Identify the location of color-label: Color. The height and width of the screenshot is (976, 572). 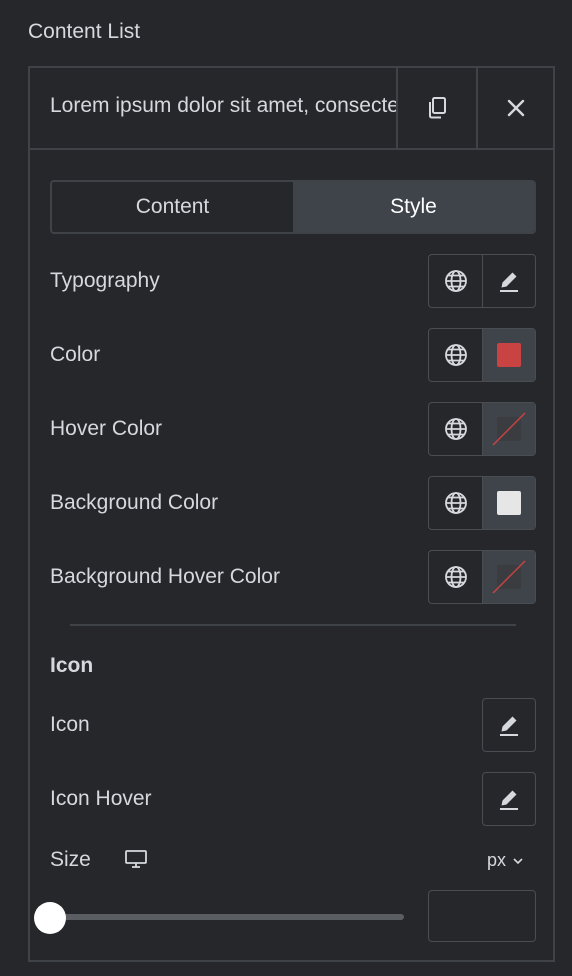
(75, 354).